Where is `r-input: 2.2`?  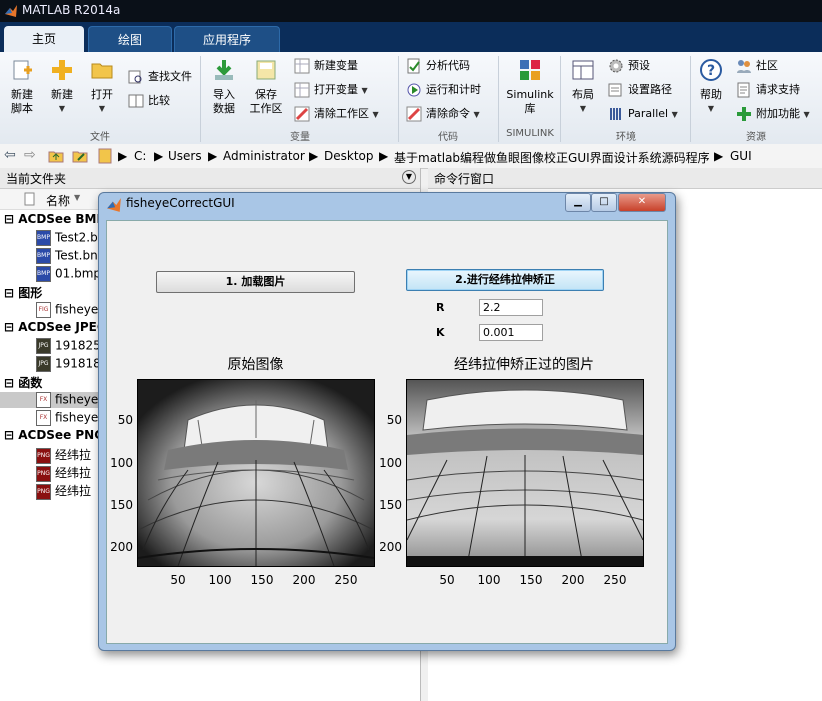 r-input: 2.2 is located at coordinates (511, 307).